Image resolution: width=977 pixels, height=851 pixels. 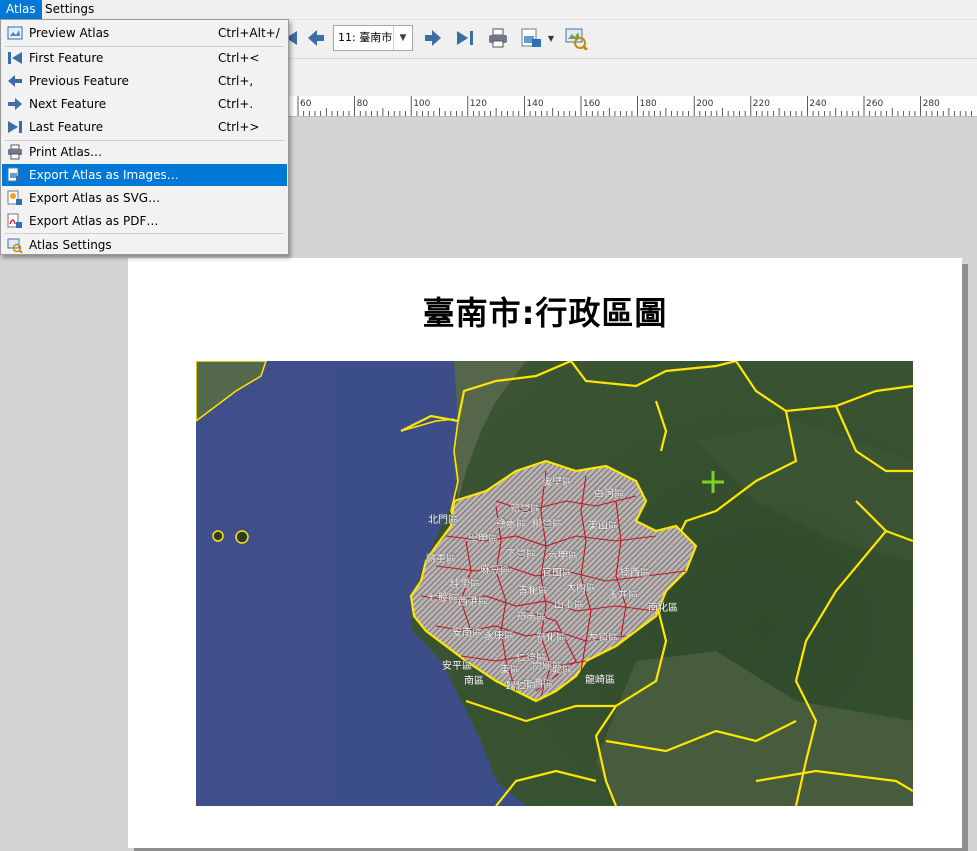 What do you see at coordinates (457, 665) in the screenshot?
I see `district-label: 安平區` at bounding box center [457, 665].